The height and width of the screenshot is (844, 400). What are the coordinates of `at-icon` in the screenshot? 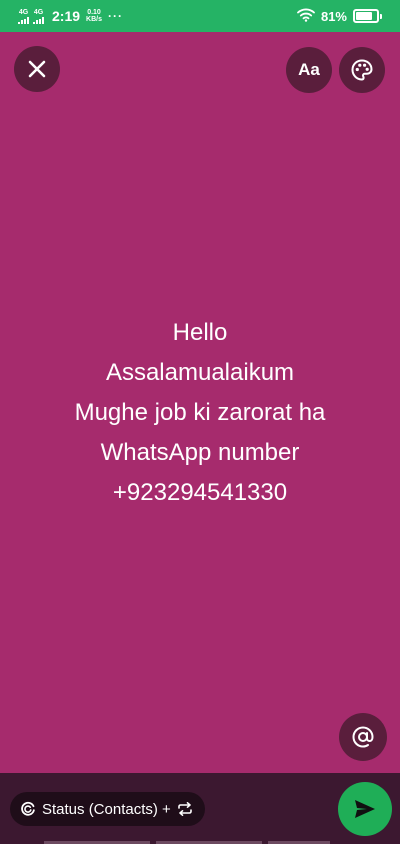 It's located at (363, 737).